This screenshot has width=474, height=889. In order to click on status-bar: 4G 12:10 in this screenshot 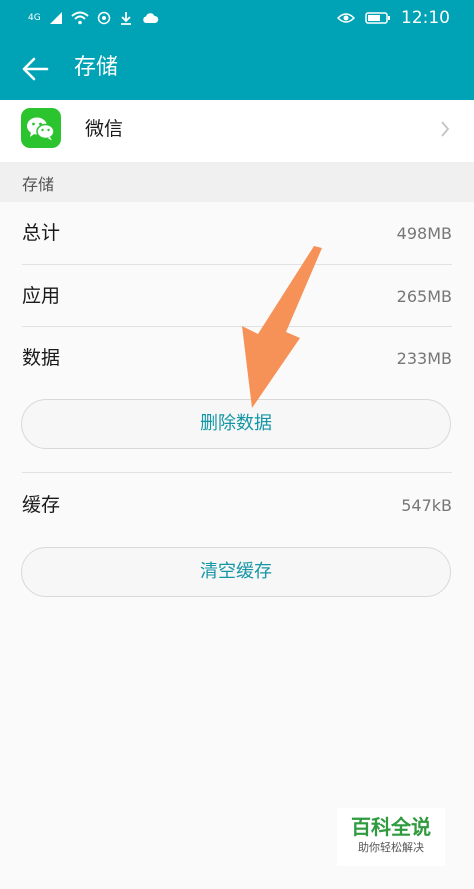, I will do `click(237, 18)`.